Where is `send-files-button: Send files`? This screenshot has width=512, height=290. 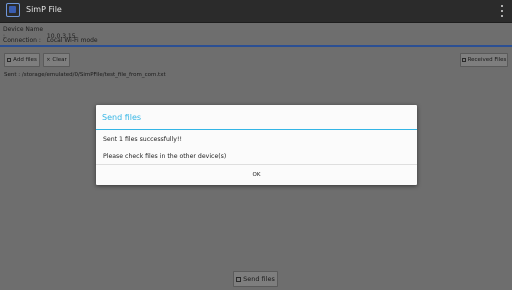
send-files-button: Send files is located at coordinates (255, 279).